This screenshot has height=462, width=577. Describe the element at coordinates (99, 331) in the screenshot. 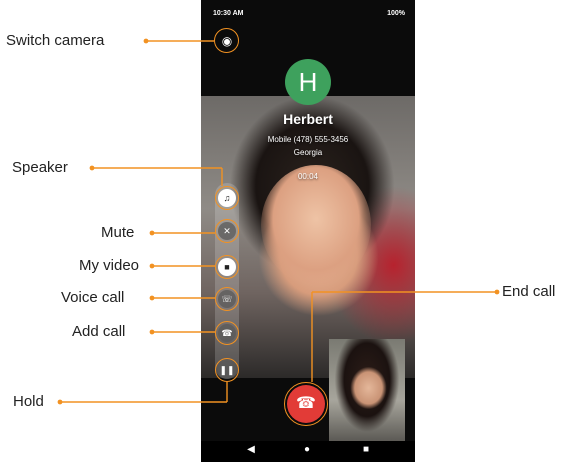

I see `label-add-call: Add call` at that location.